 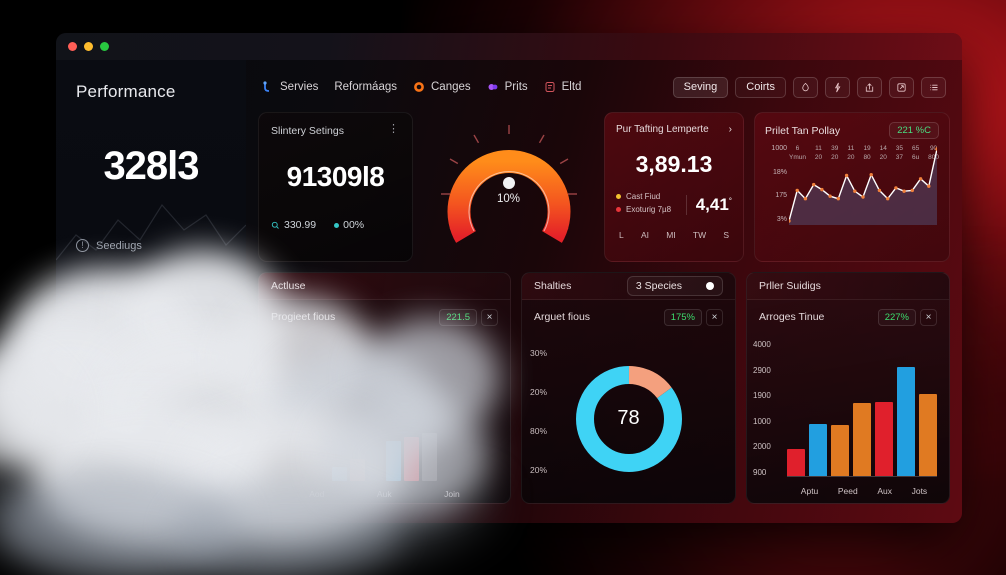 What do you see at coordinates (837, 87) in the screenshot?
I see `lightning-button` at bounding box center [837, 87].